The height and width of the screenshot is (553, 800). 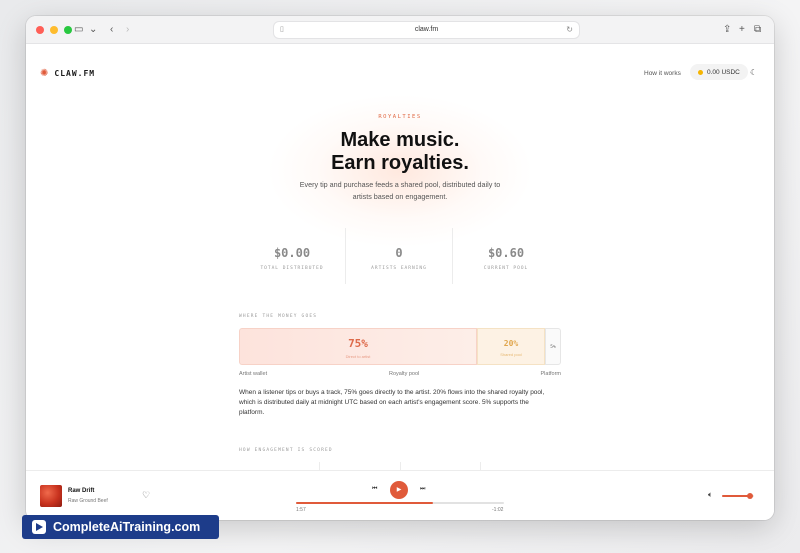 I want to click on usdc-coin-icon, so click(x=700, y=72).